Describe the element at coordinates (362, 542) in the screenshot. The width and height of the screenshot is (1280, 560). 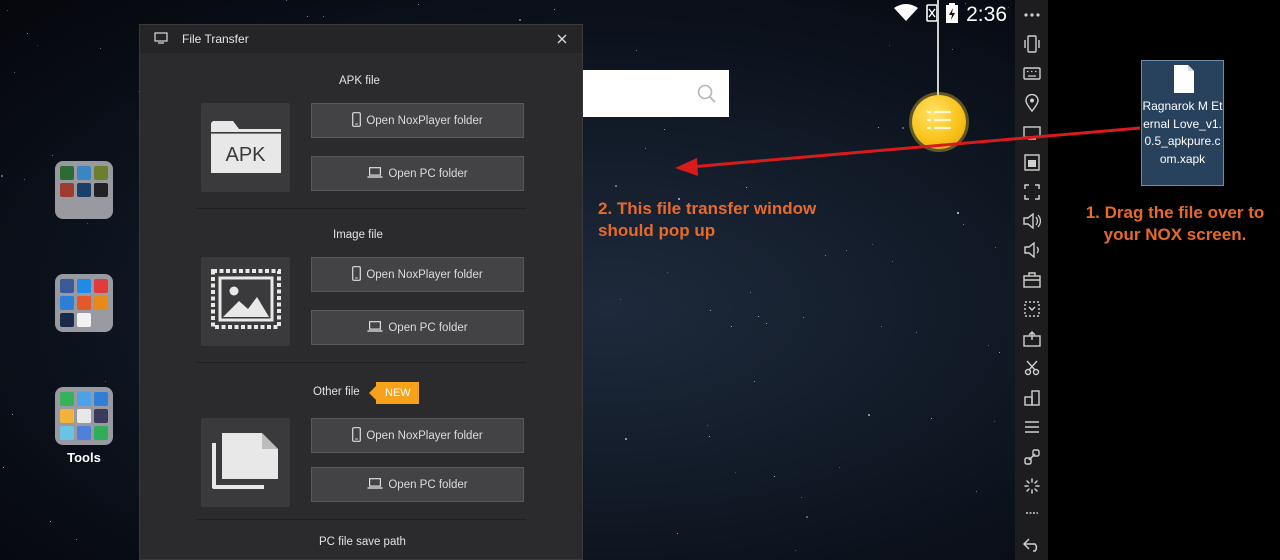
I see `save-path-title: PC file save path` at that location.